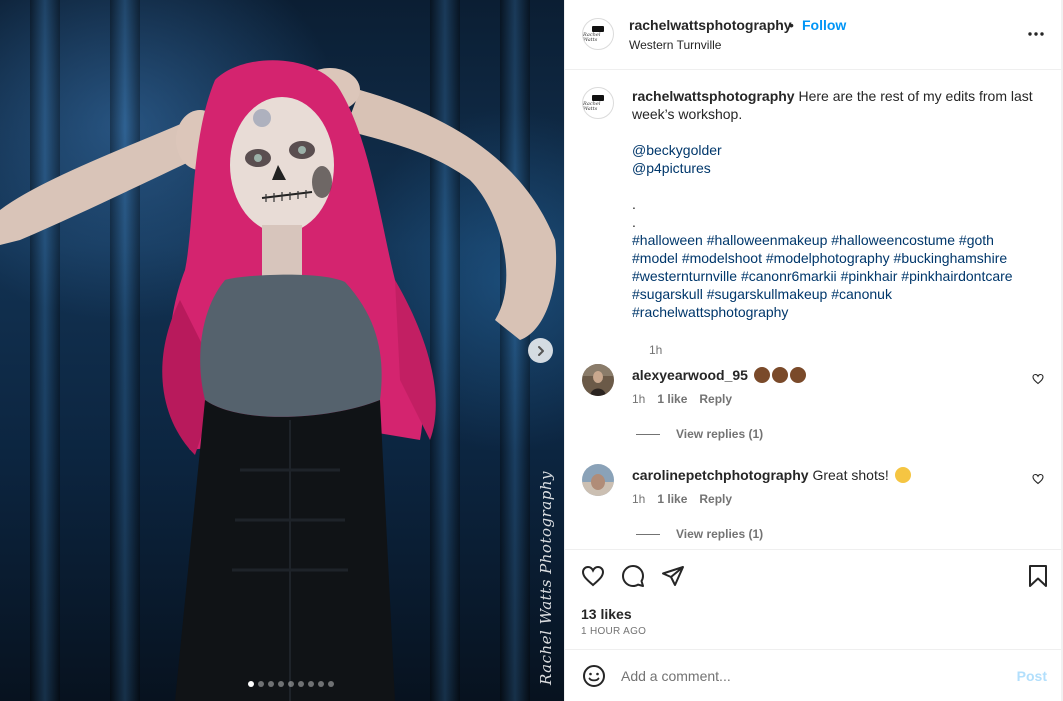  I want to click on mention-link: @p4pictures, so click(837, 168).